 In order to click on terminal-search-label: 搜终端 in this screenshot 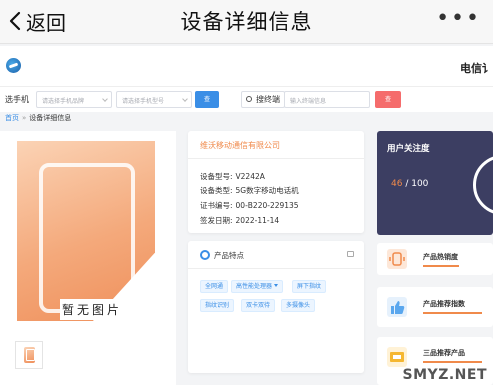, I will do `click(263, 99)`.